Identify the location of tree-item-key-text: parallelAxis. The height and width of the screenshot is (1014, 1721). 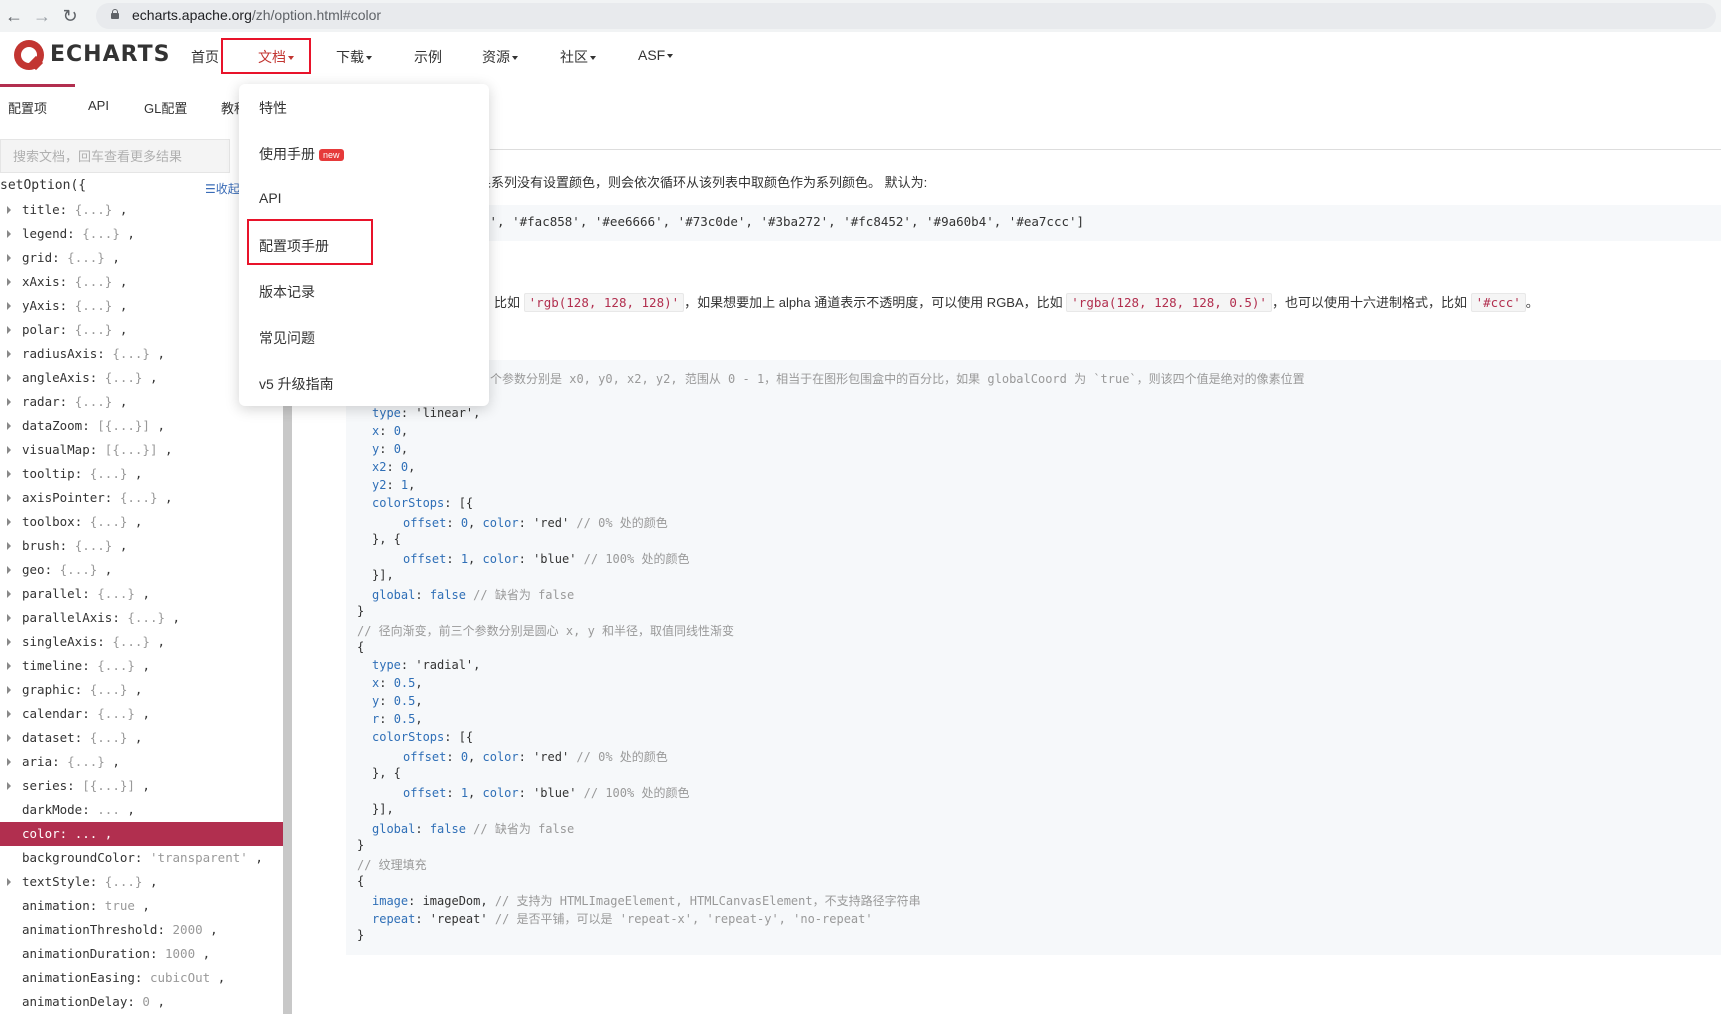
(67, 617).